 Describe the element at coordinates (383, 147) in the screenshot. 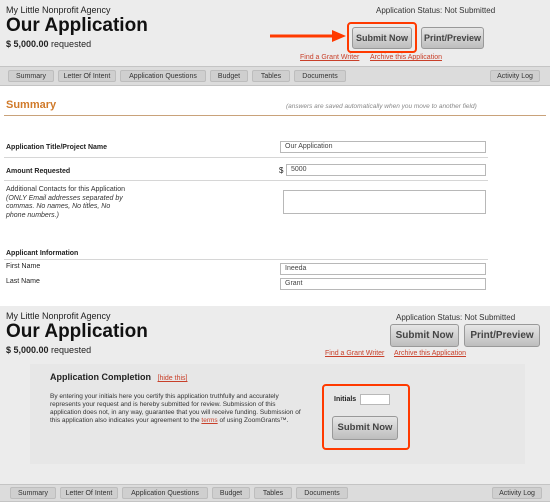

I see `project-name-input: Our Application` at that location.